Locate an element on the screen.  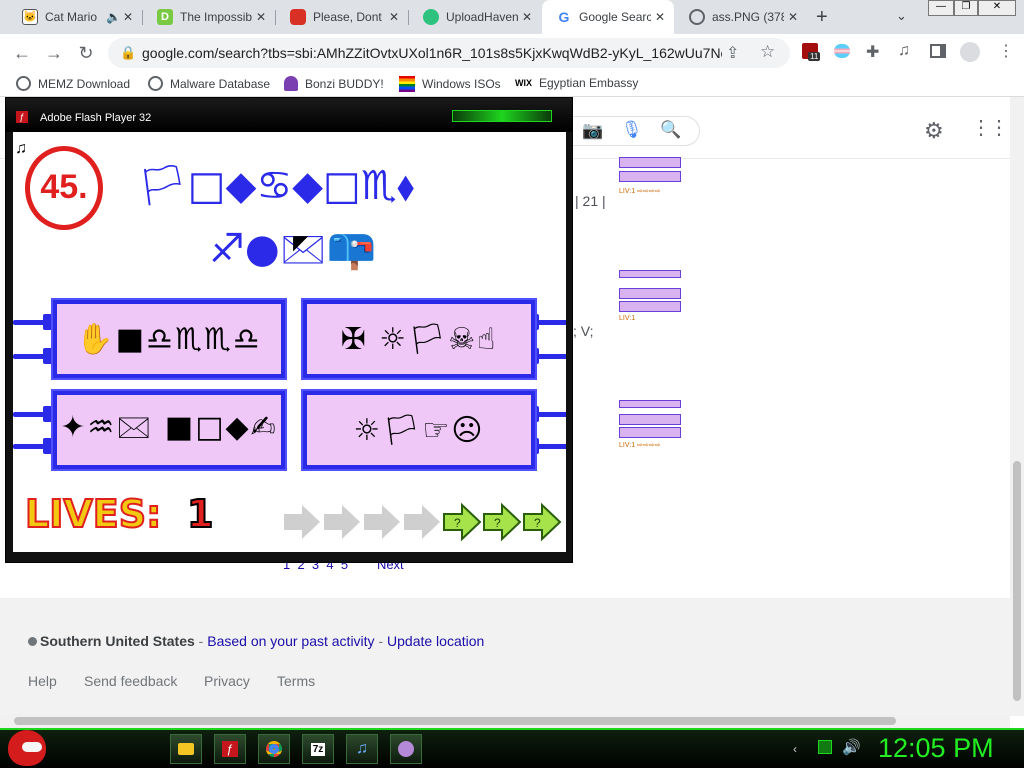
lock-icon: 🔒 is located at coordinates (128, 53).